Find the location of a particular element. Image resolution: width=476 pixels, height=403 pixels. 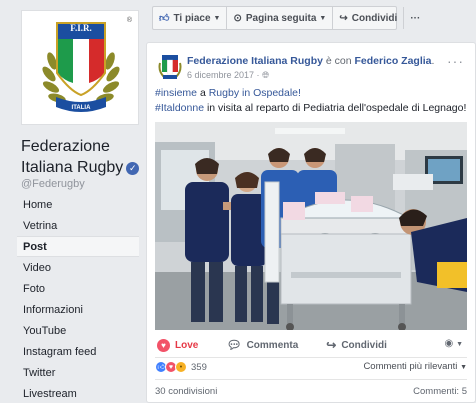

wow-reaction-icon: • is located at coordinates (181, 367).